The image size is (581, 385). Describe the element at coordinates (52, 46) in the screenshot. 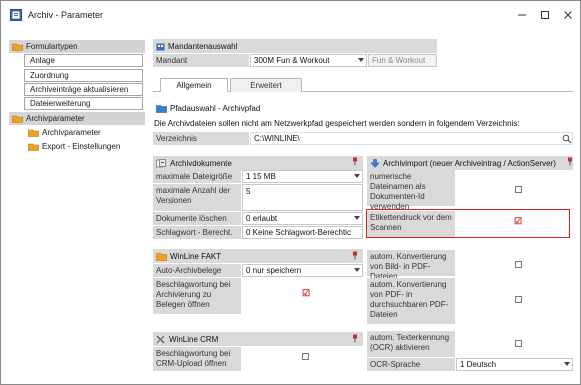

I see `nav-group-label: Formulartypen` at that location.